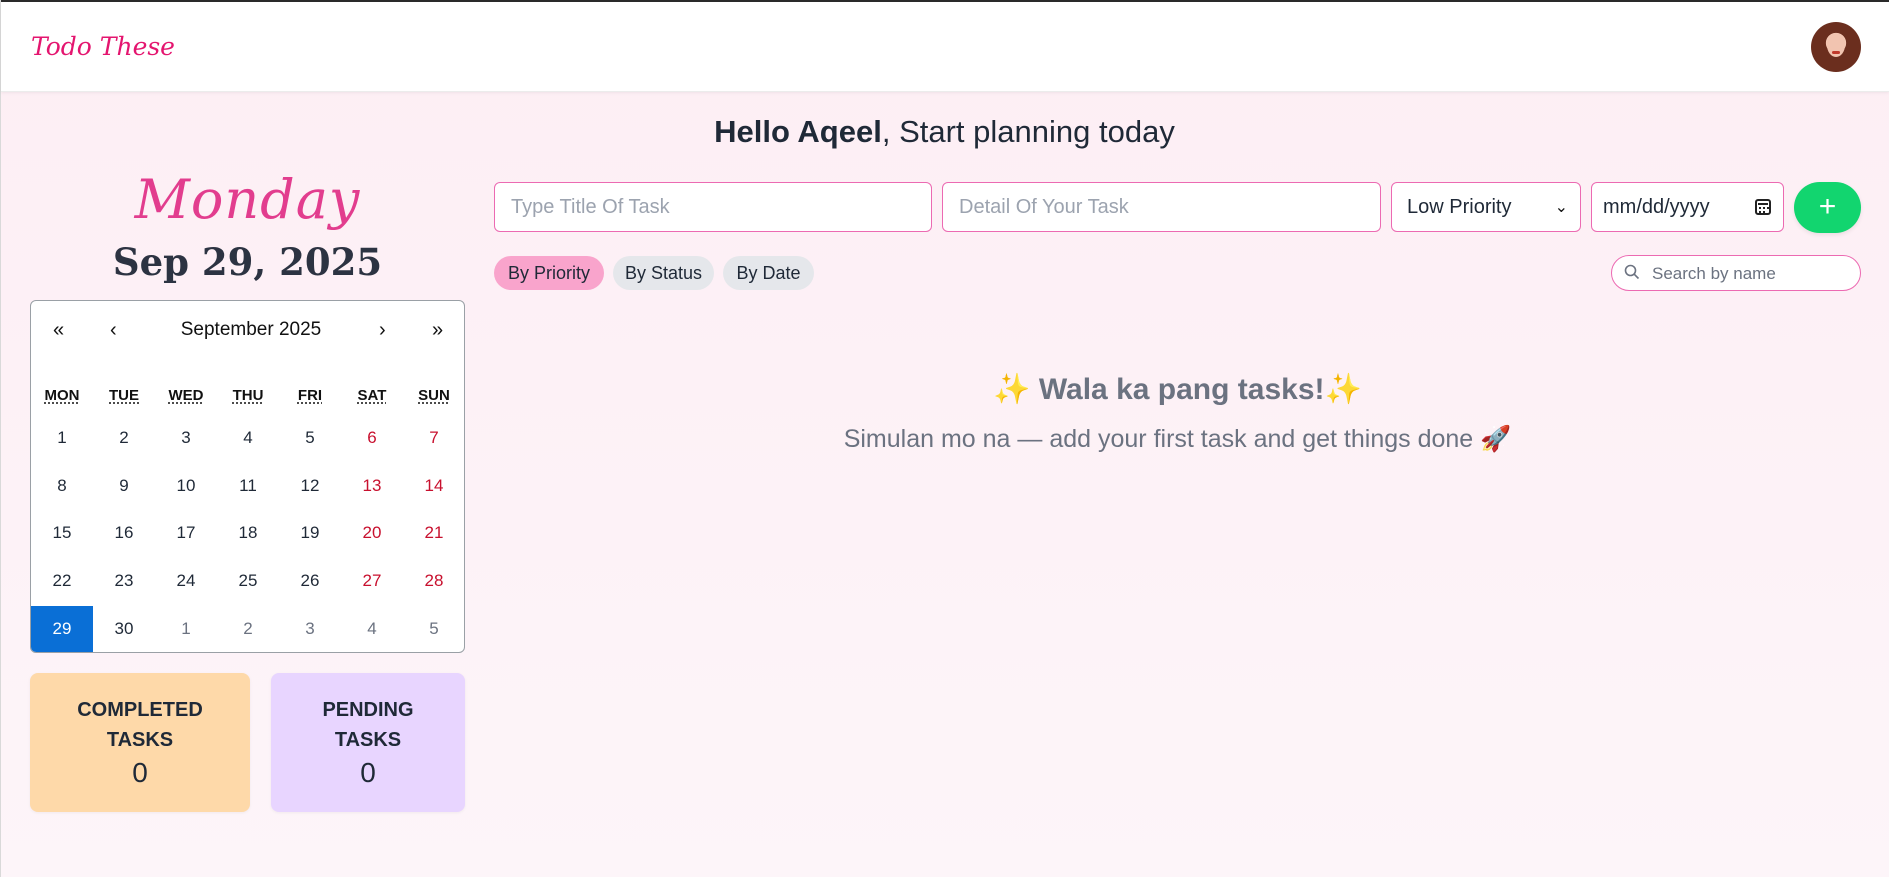  Describe the element at coordinates (62, 438) in the screenshot. I see `calendar-day: 1` at that location.